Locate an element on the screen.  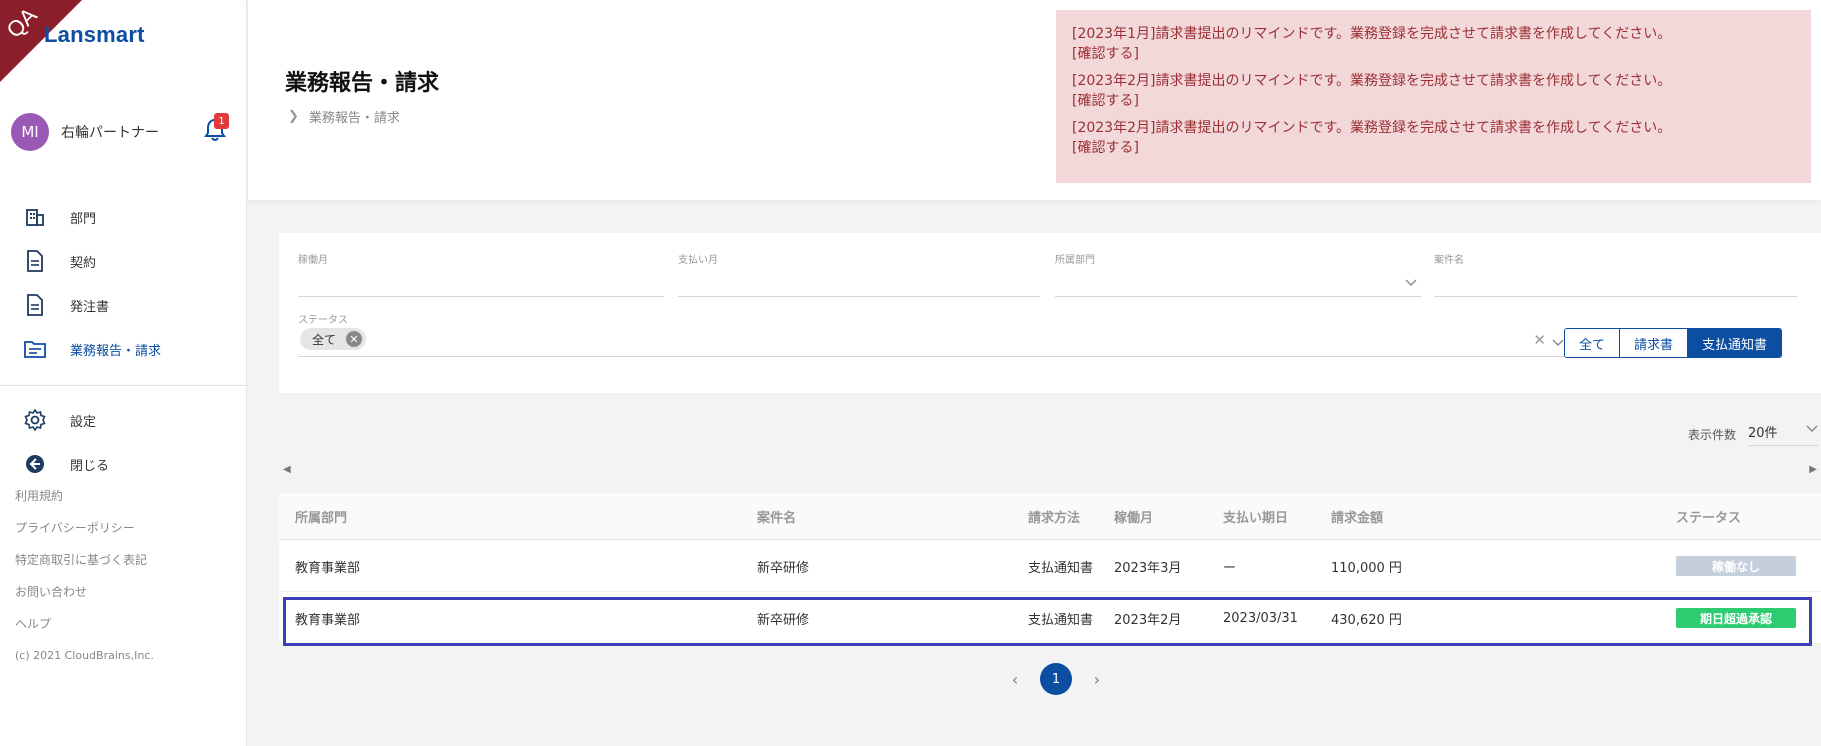
sidebar-item-label: 業務報告・請求 is located at coordinates (116, 351).